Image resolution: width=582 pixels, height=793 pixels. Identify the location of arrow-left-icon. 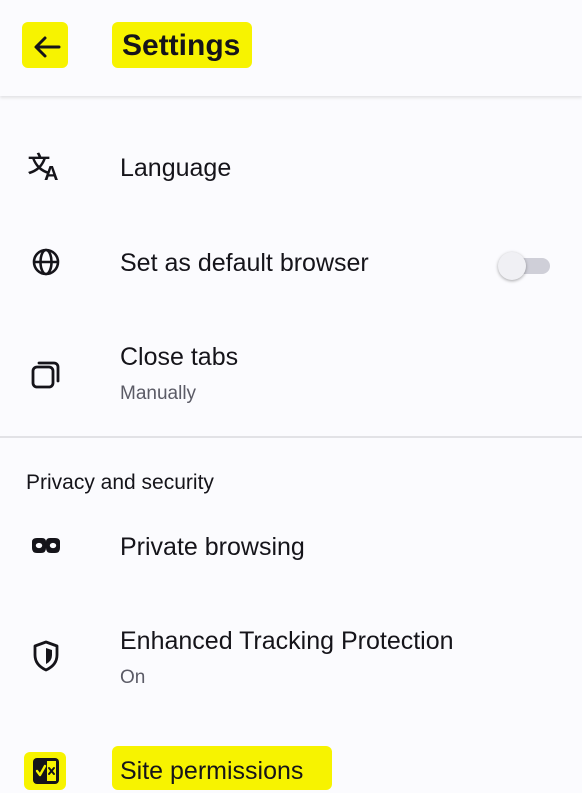
(47, 47).